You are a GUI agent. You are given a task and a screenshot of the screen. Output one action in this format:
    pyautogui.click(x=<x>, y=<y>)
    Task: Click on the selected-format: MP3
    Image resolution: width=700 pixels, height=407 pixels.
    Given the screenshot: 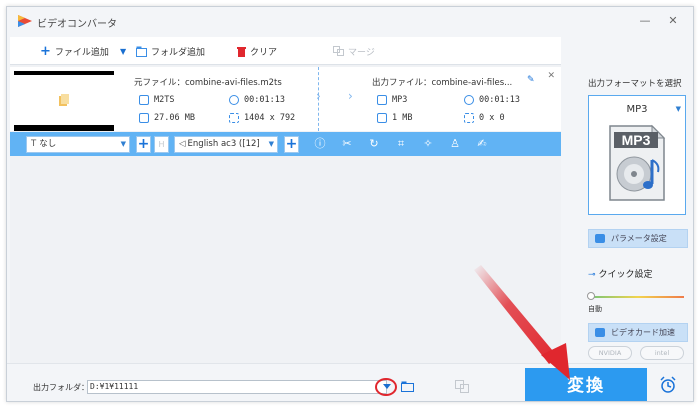 What is the action you would take?
    pyautogui.click(x=637, y=109)
    